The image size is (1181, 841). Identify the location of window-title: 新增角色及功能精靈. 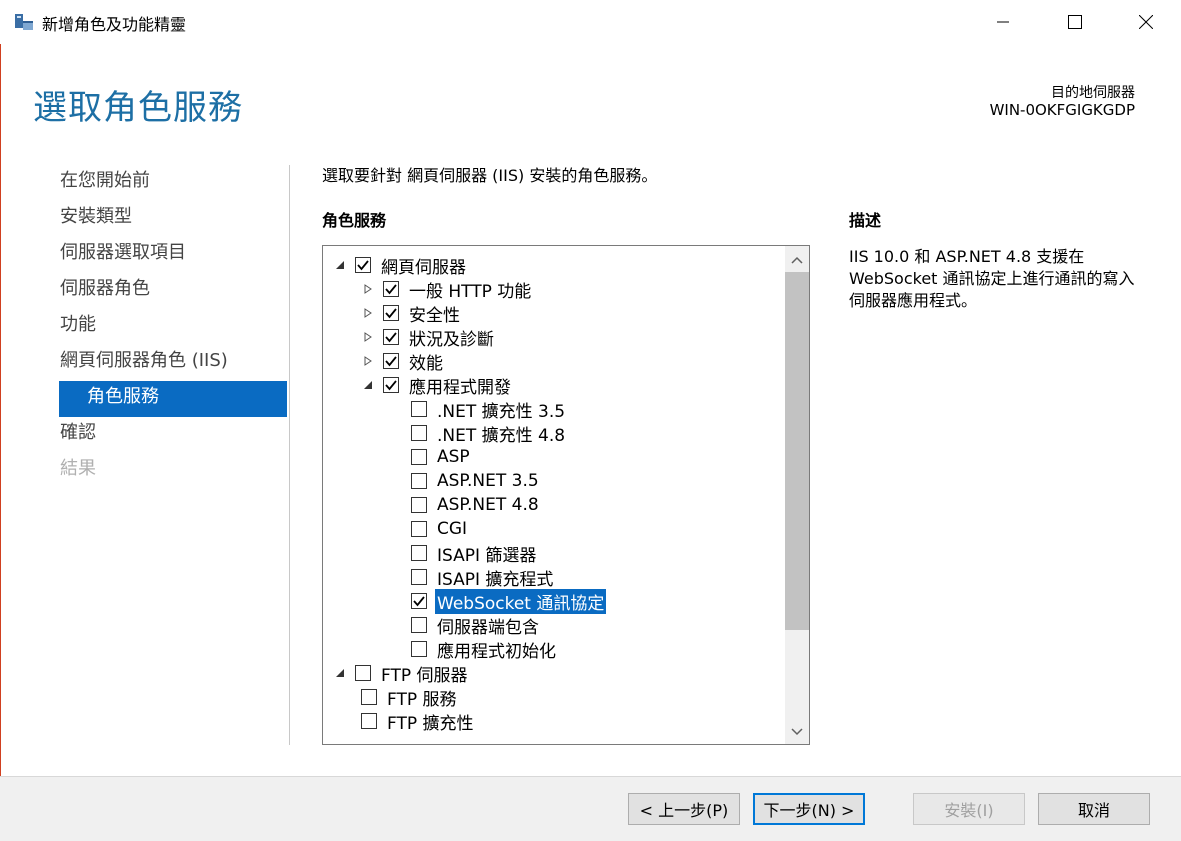
(114, 24).